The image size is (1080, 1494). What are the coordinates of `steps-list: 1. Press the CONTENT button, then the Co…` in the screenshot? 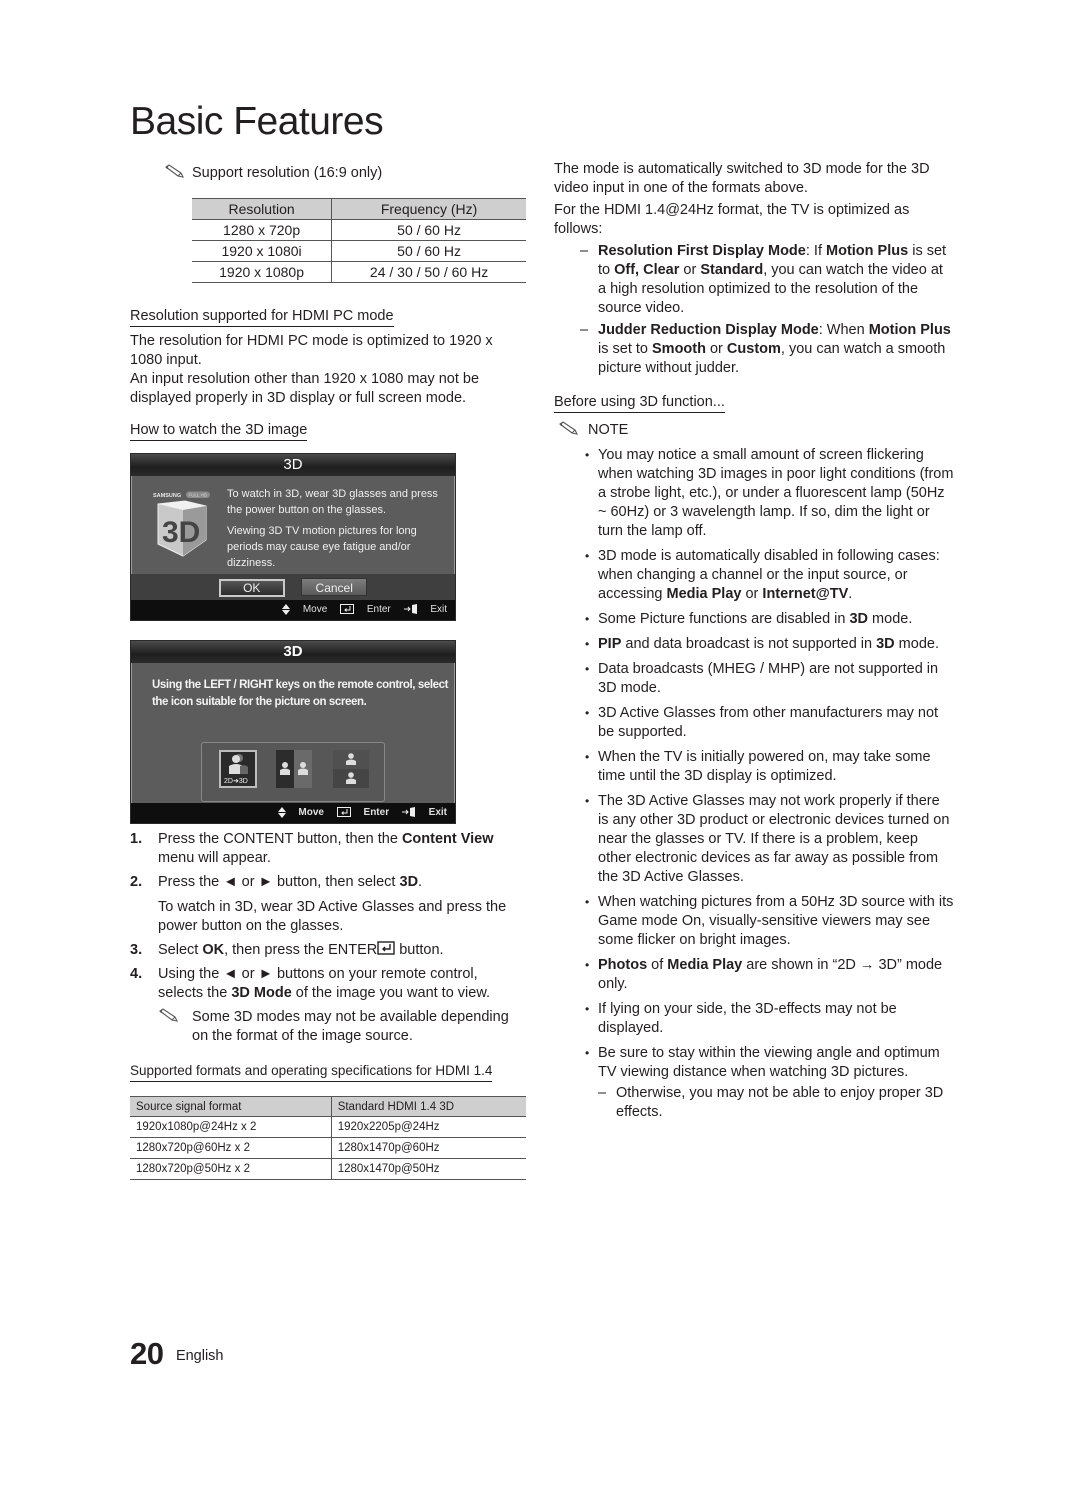 It's located at (328, 938).